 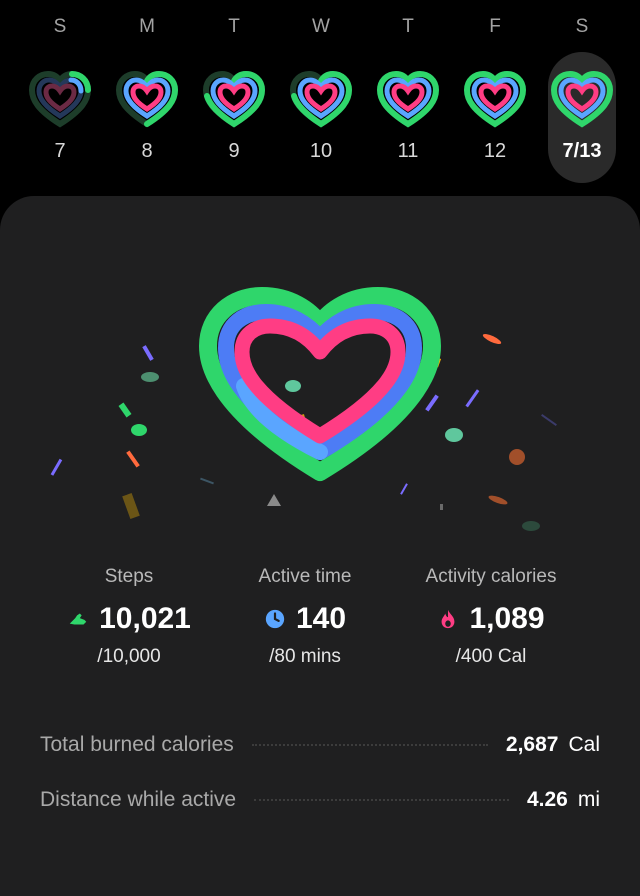 What do you see at coordinates (275, 619) in the screenshot?
I see `clock-icon` at bounding box center [275, 619].